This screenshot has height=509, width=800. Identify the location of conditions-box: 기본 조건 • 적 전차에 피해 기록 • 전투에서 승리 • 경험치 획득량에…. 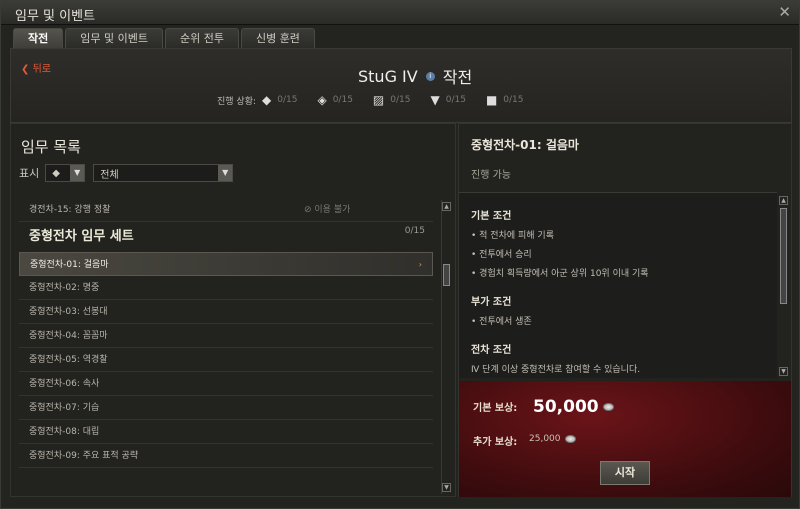
(618, 285).